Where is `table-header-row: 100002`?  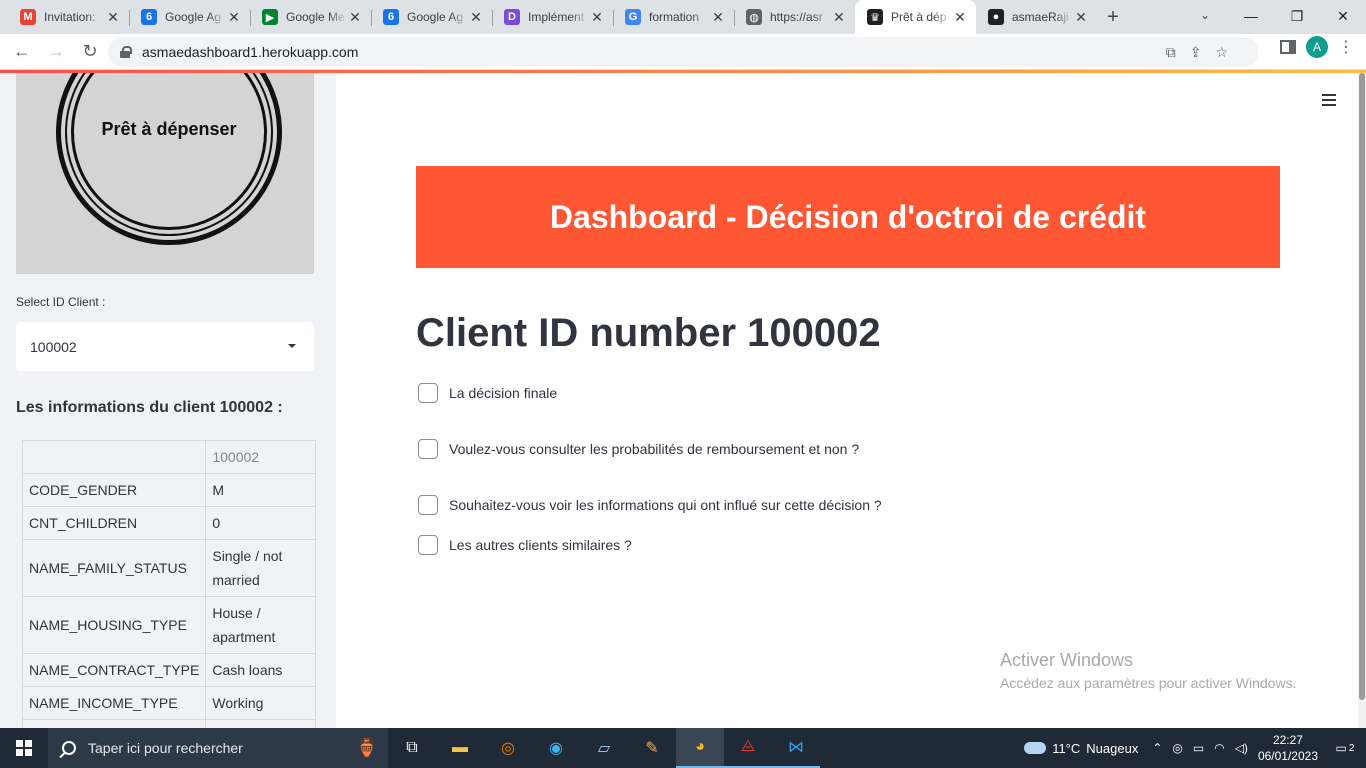
table-header-row: 100002 is located at coordinates (169, 457).